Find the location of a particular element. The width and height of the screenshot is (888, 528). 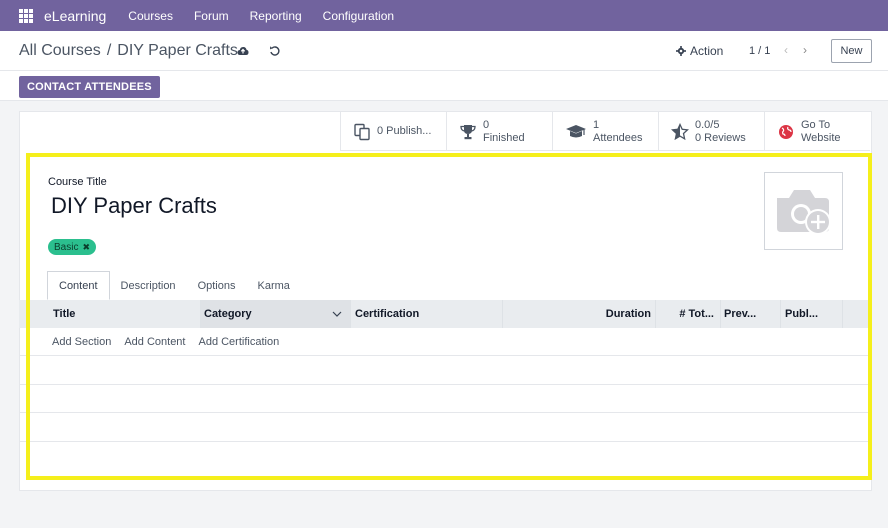

graduation-cap-icon is located at coordinates (576, 130).